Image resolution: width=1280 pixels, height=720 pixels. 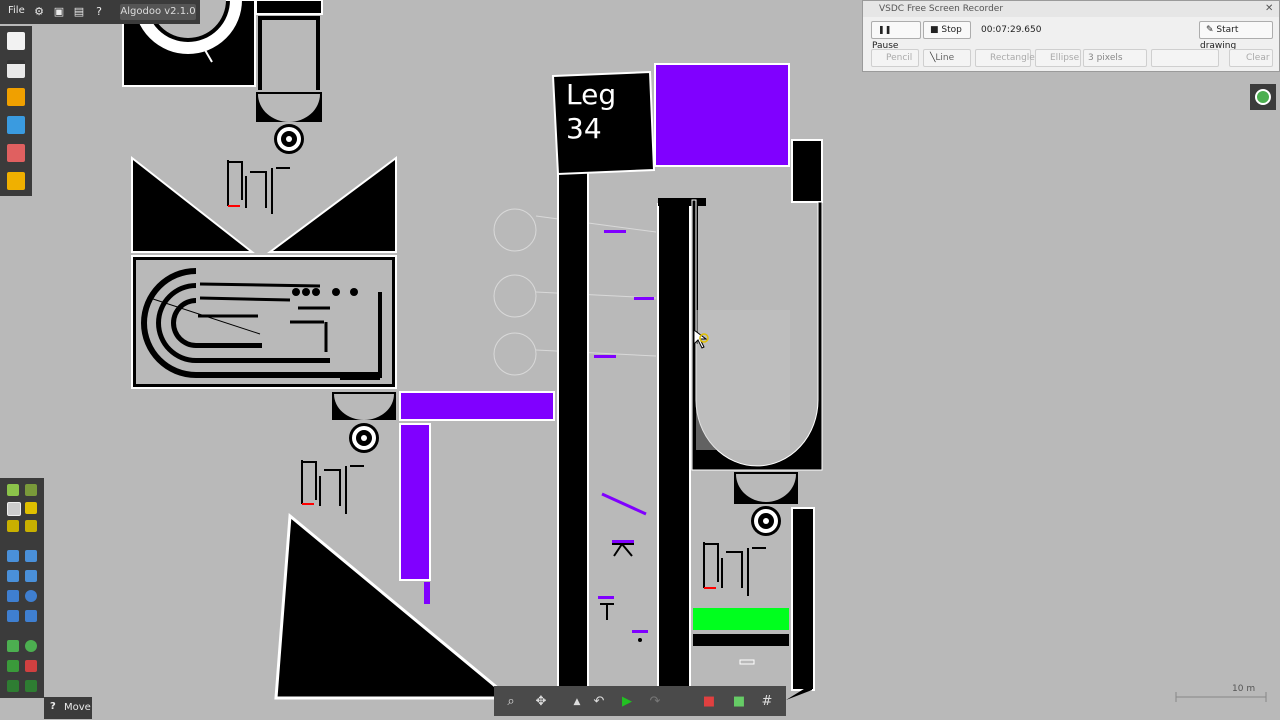 I want to click on open-folder-icon, so click(x=16, y=97).